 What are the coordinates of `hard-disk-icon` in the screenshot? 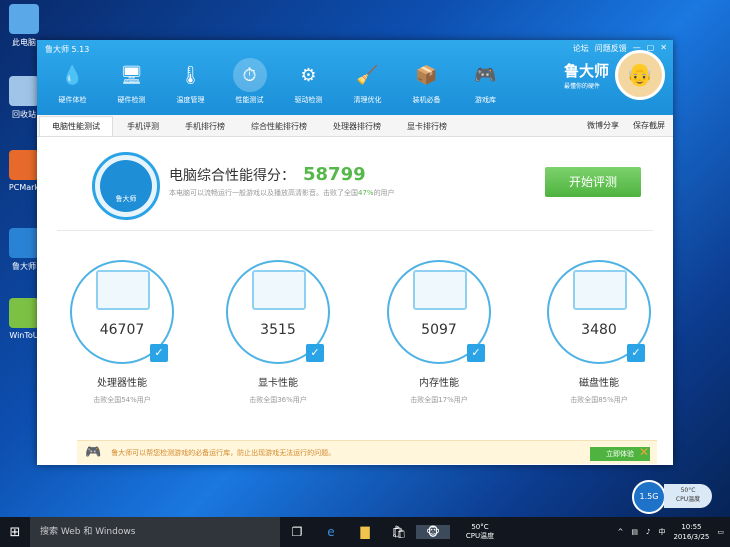 It's located at (600, 290).